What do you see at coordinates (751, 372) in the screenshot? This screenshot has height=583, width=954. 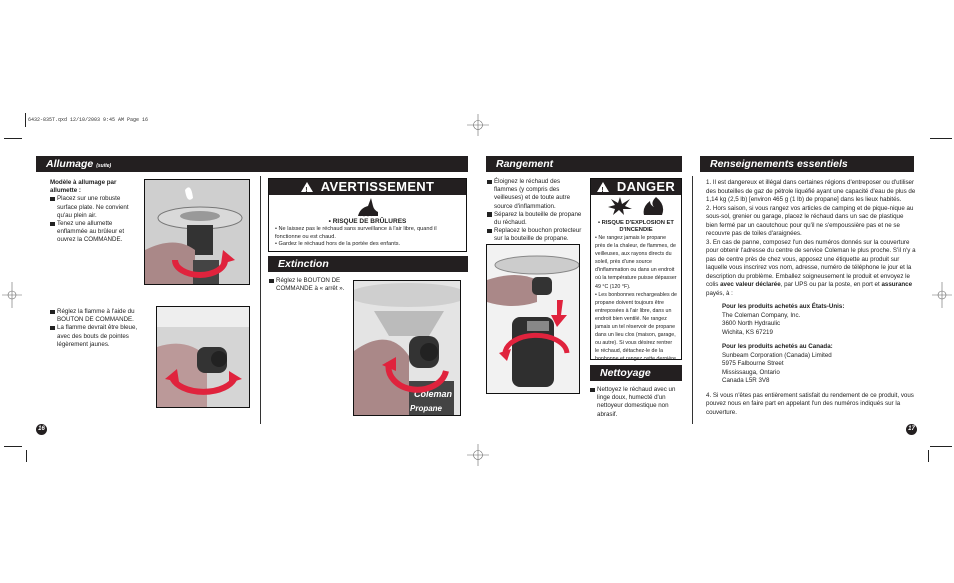 I see `address-line: Mississauga, Ontario` at bounding box center [751, 372].